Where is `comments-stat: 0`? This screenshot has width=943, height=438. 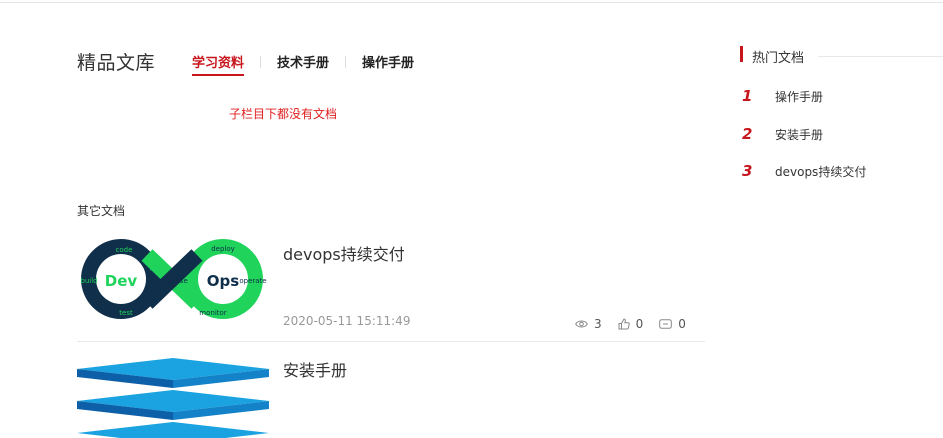 comments-stat: 0 is located at coordinates (672, 324).